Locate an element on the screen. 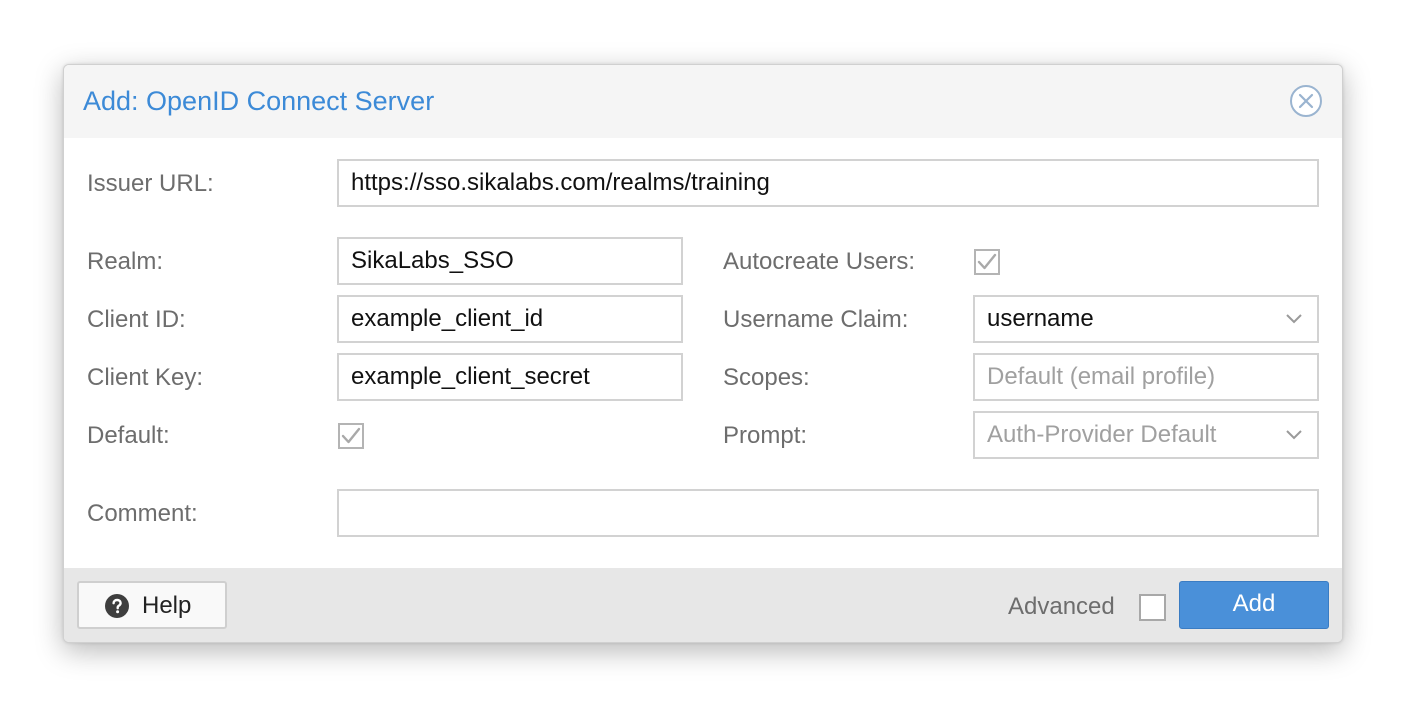 Image resolution: width=1404 pixels, height=702 pixels. prompt-value: Auth-Provider Default is located at coordinates (1102, 434).